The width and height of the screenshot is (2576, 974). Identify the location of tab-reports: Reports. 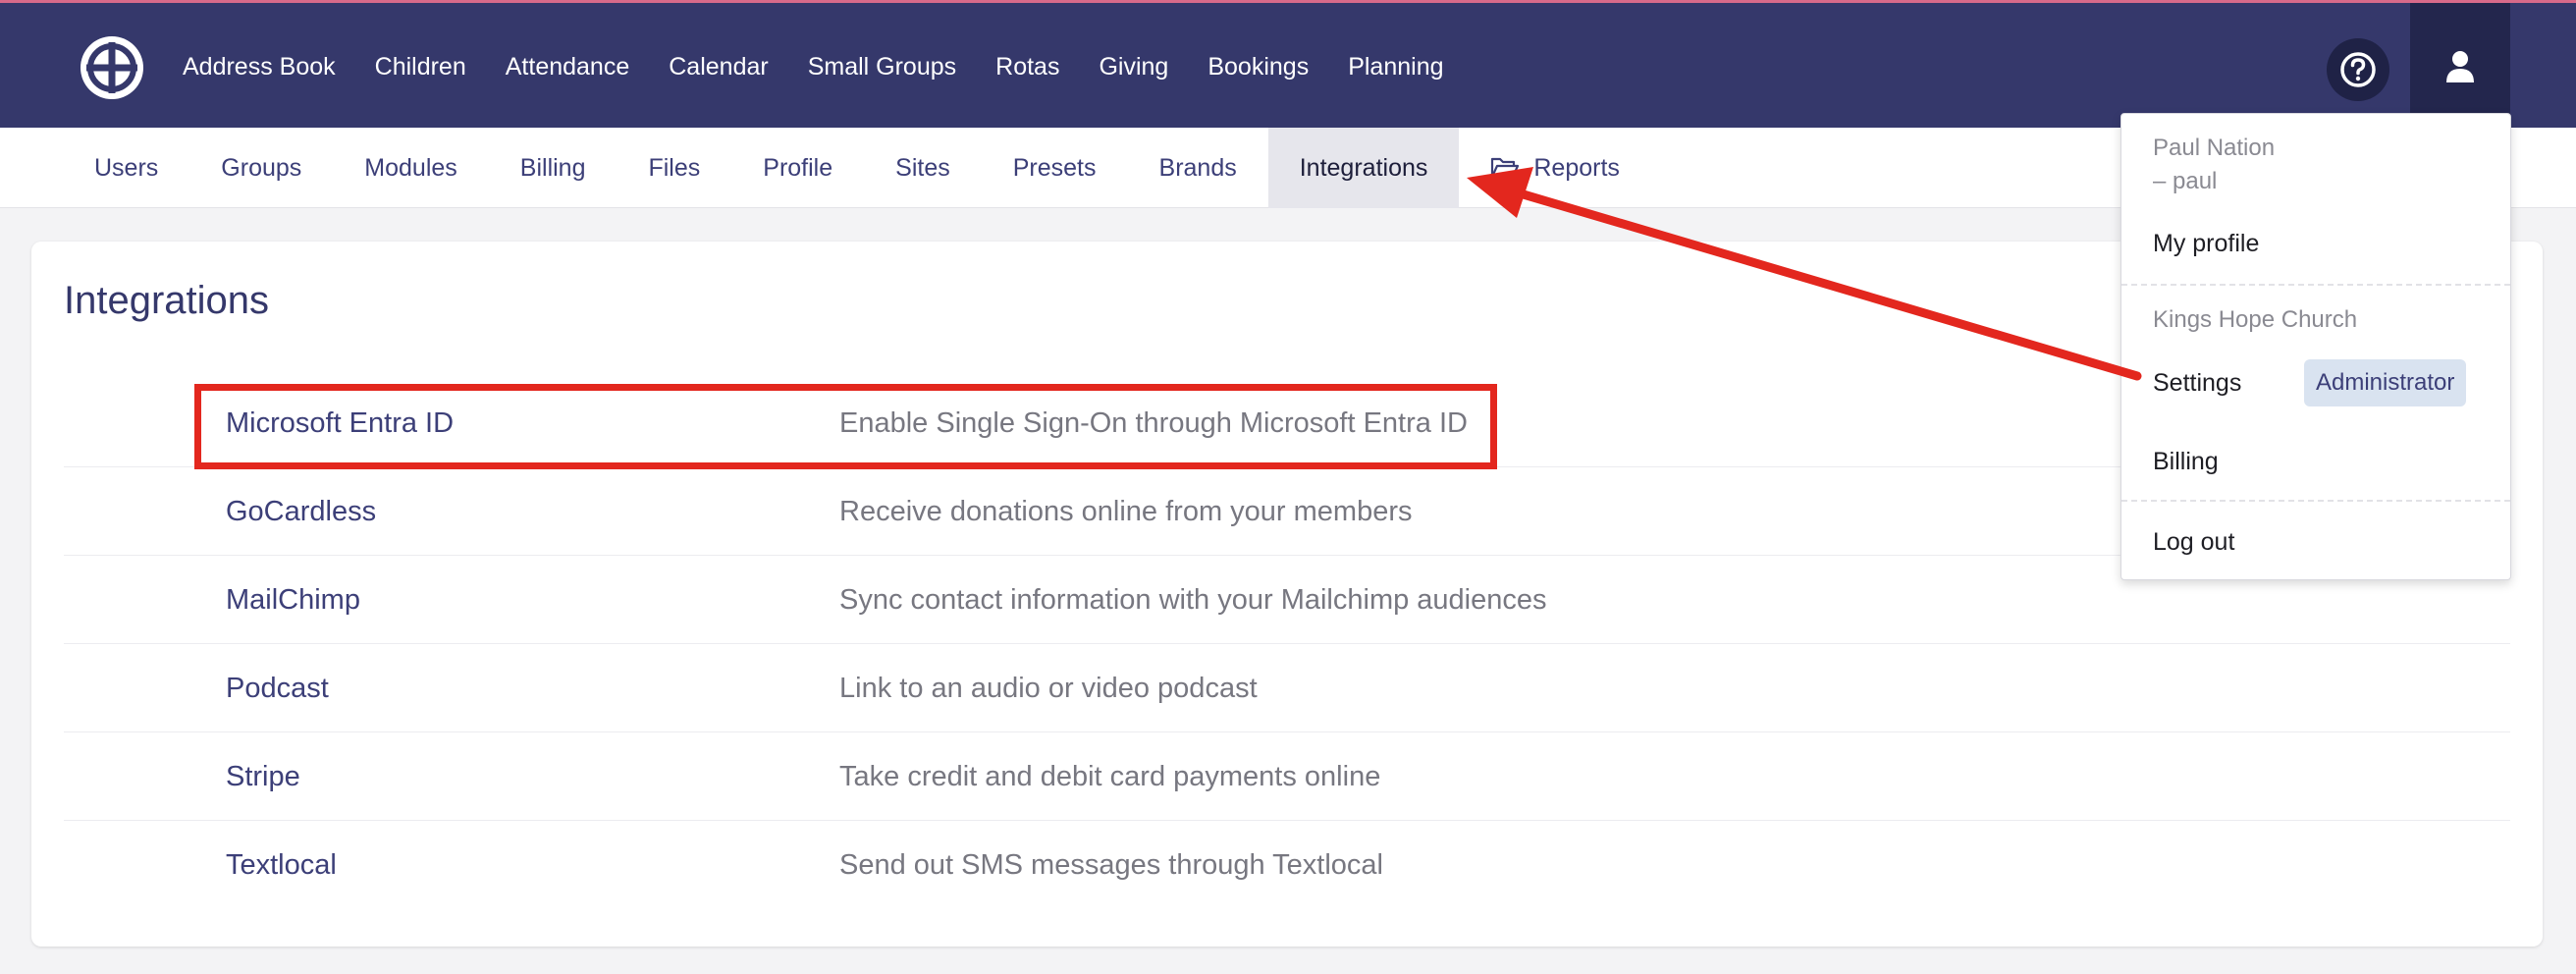
(1555, 168).